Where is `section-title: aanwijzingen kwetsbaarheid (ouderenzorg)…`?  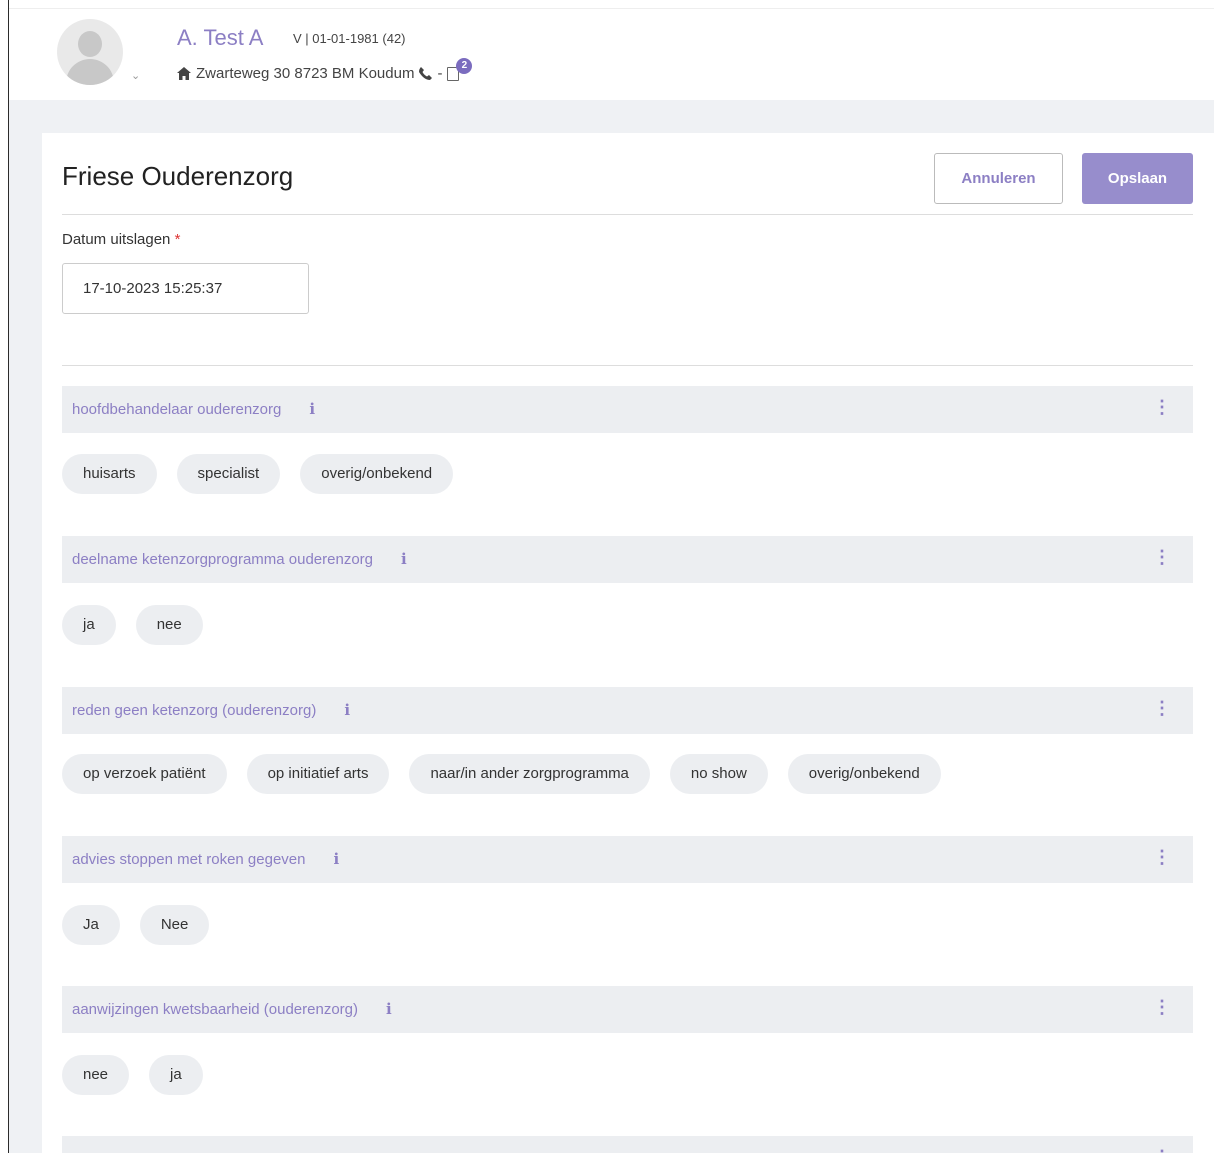 section-title: aanwijzingen kwetsbaarheid (ouderenzorg)… is located at coordinates (232, 1009).